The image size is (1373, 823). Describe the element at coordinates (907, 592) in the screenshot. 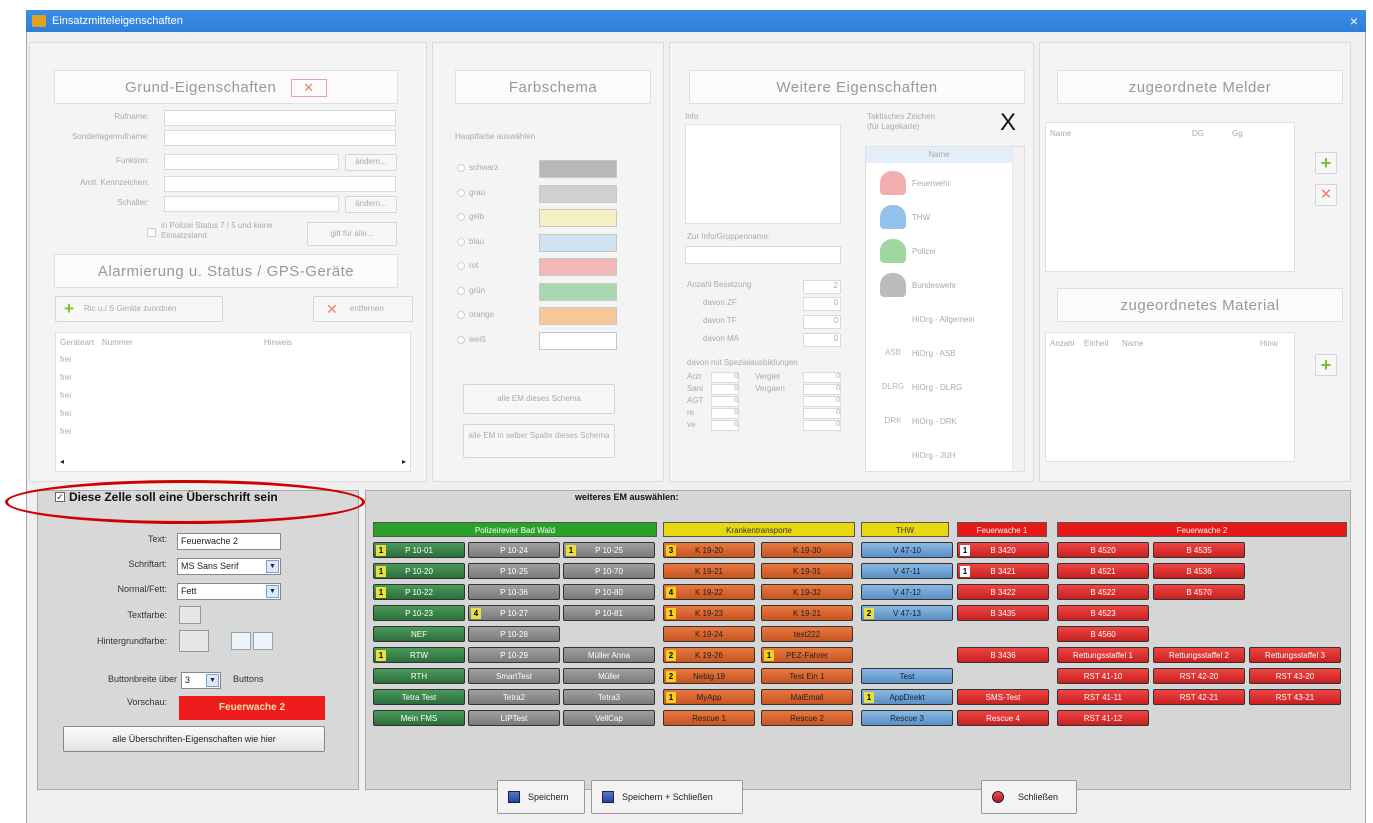

I see `em-button: V 47-12` at that location.